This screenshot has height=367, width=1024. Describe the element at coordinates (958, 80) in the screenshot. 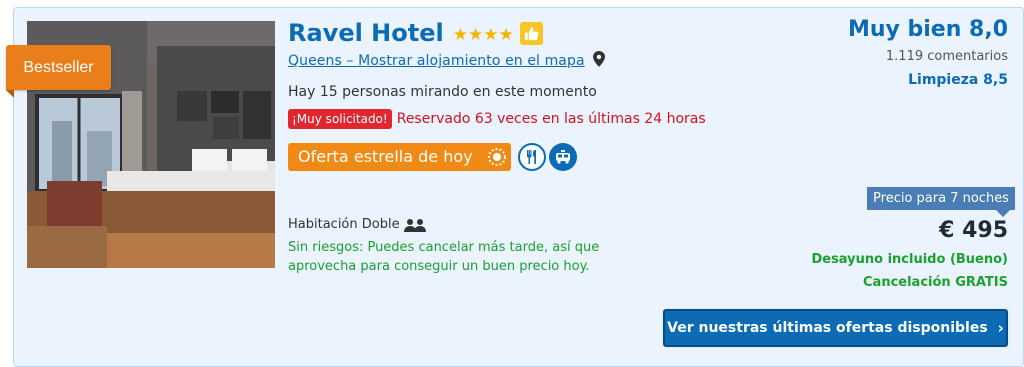

I see `cleanliness-score: Limpieza 8,5` at that location.